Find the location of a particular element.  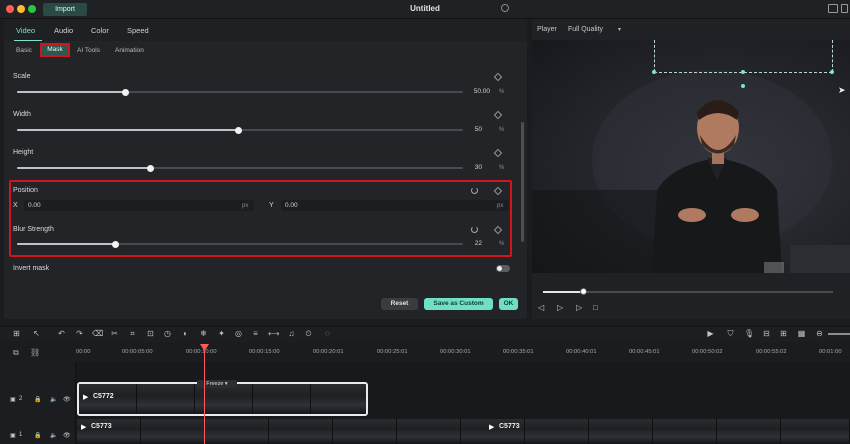

mask-handle-br is located at coordinates (832, 72).